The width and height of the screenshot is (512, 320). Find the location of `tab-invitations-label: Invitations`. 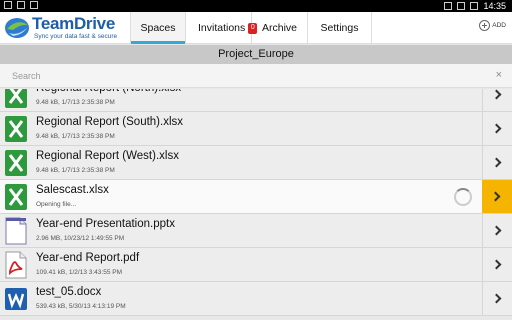

tab-invitations-label: Invitations is located at coordinates (222, 28).